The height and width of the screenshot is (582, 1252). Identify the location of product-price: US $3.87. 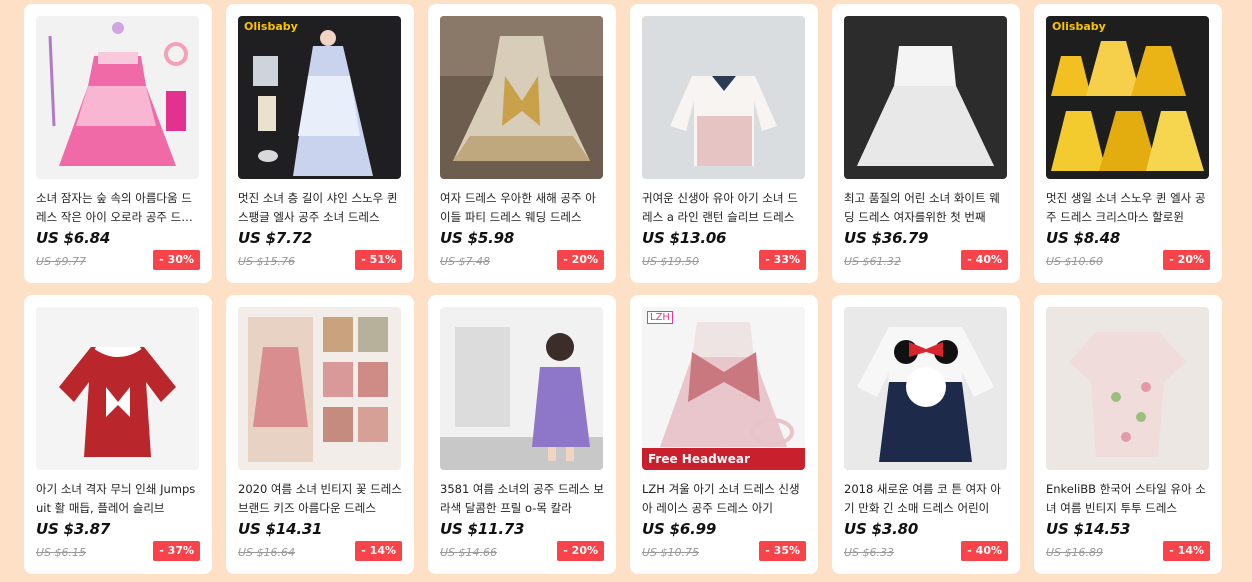
(73, 529).